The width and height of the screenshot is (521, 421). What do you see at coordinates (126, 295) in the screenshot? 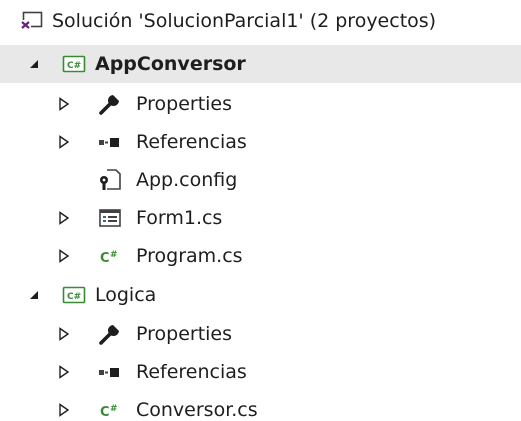
I see `project-label: Logica` at bounding box center [126, 295].